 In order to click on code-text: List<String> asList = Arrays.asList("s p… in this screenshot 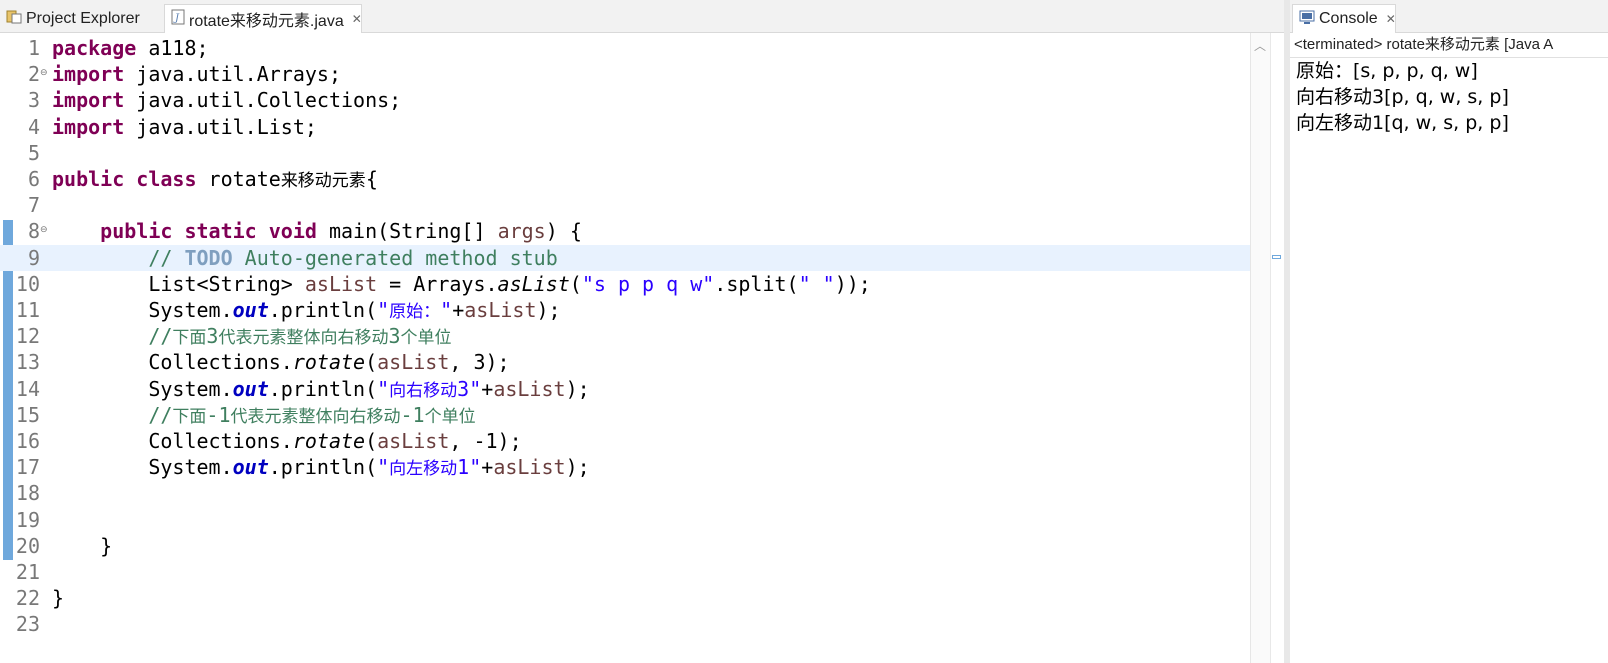, I will do `click(461, 284)`.